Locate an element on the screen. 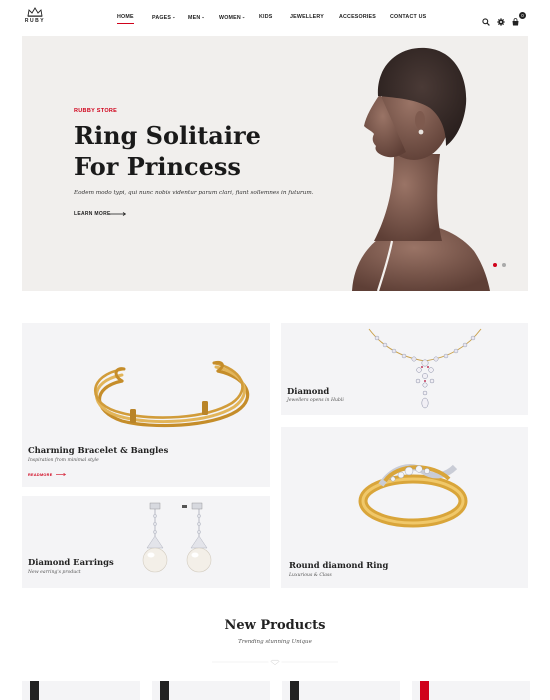 Image resolution: width=550 pixels, height=700 pixels. nav-item-jewellery: JEWELLERY is located at coordinates (307, 17).